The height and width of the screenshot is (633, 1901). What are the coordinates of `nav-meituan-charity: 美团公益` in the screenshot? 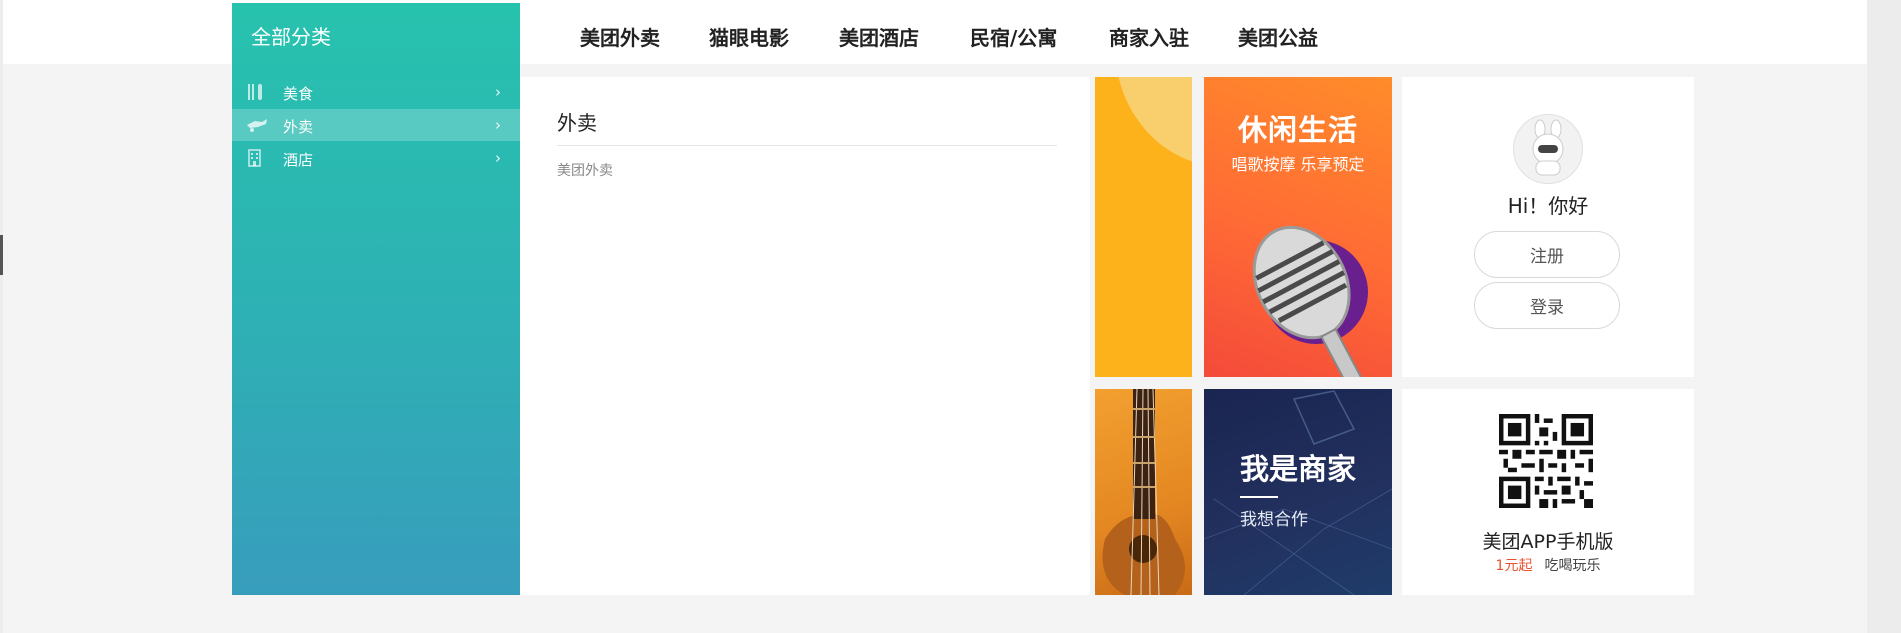 It's located at (1278, 36).